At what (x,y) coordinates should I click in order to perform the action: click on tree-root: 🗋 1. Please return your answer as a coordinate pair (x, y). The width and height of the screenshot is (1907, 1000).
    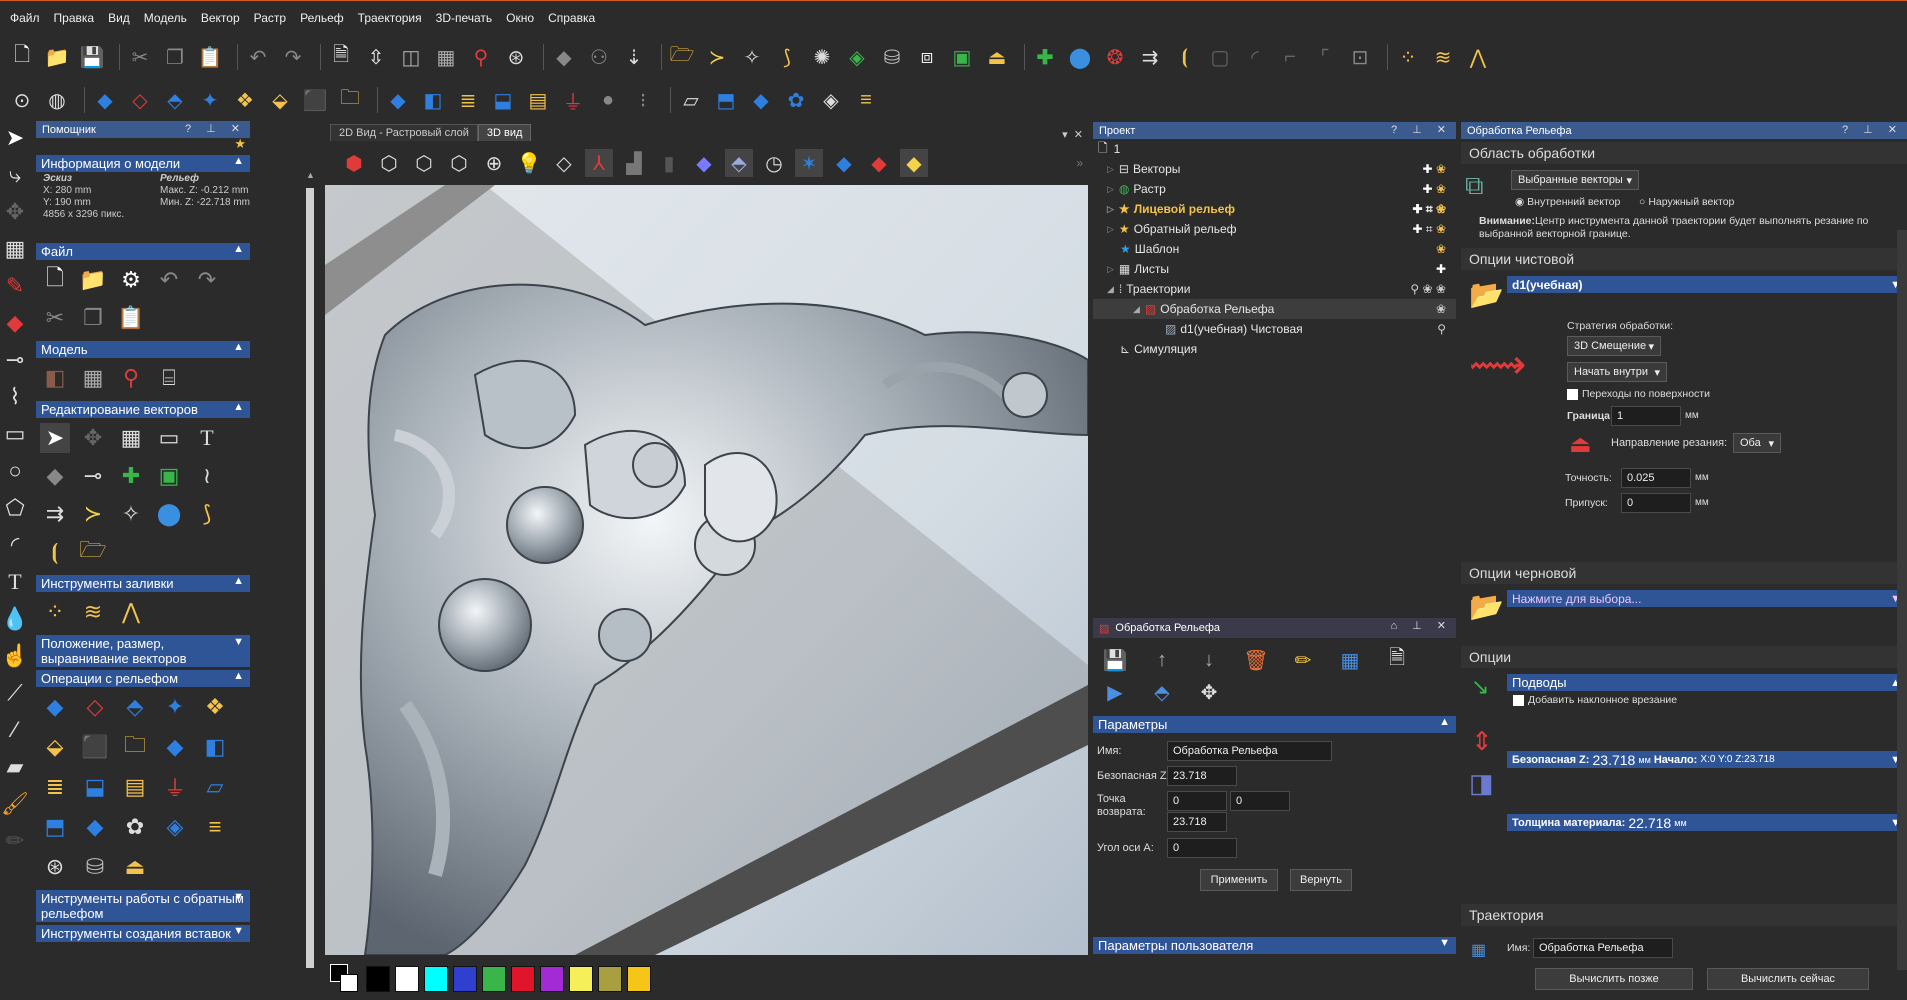
    Looking at the image, I should click on (1274, 149).